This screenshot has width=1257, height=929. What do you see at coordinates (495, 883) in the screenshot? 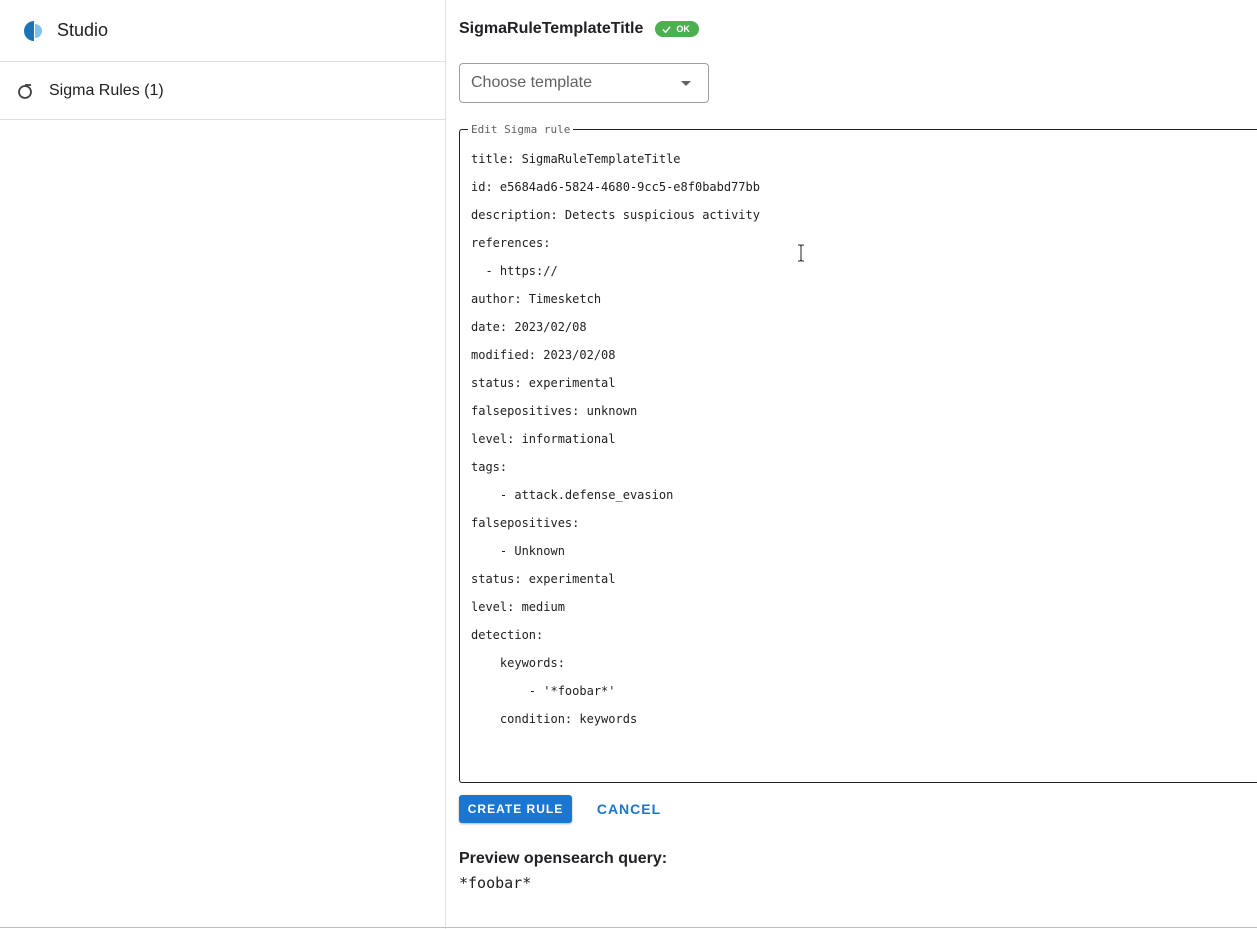
I see `preview-query: *foobar*` at bounding box center [495, 883].